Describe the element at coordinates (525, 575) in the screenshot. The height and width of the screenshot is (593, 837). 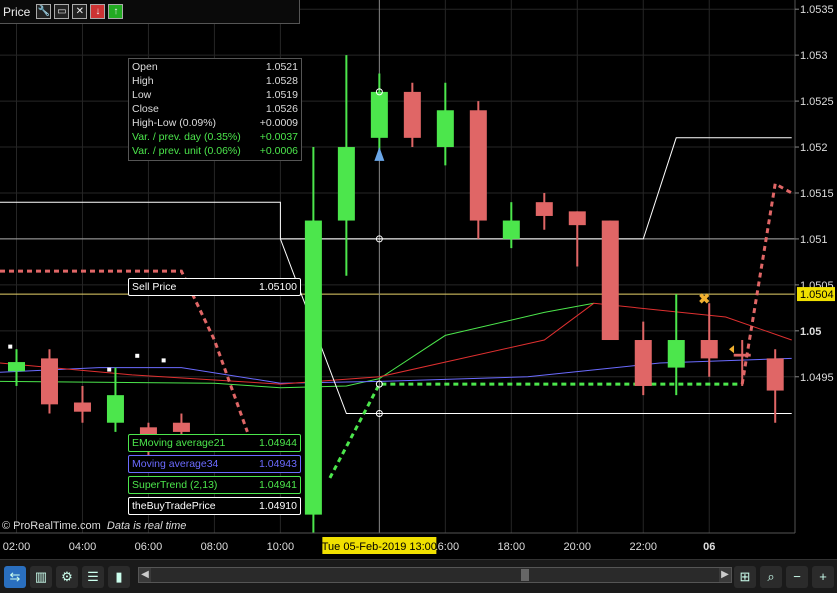
I see `scroll-thumb` at that location.